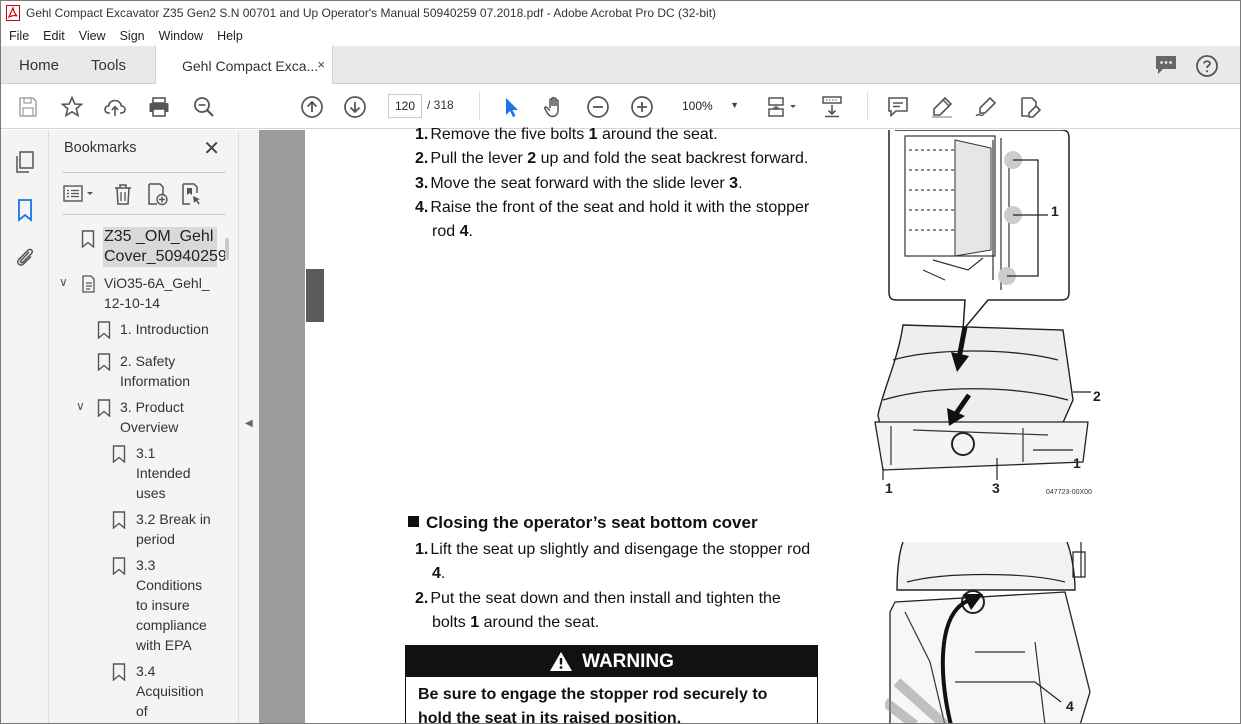 Image resolution: width=1241 pixels, height=724 pixels. What do you see at coordinates (783, 107) in the screenshot?
I see `page-display-icon` at bounding box center [783, 107].